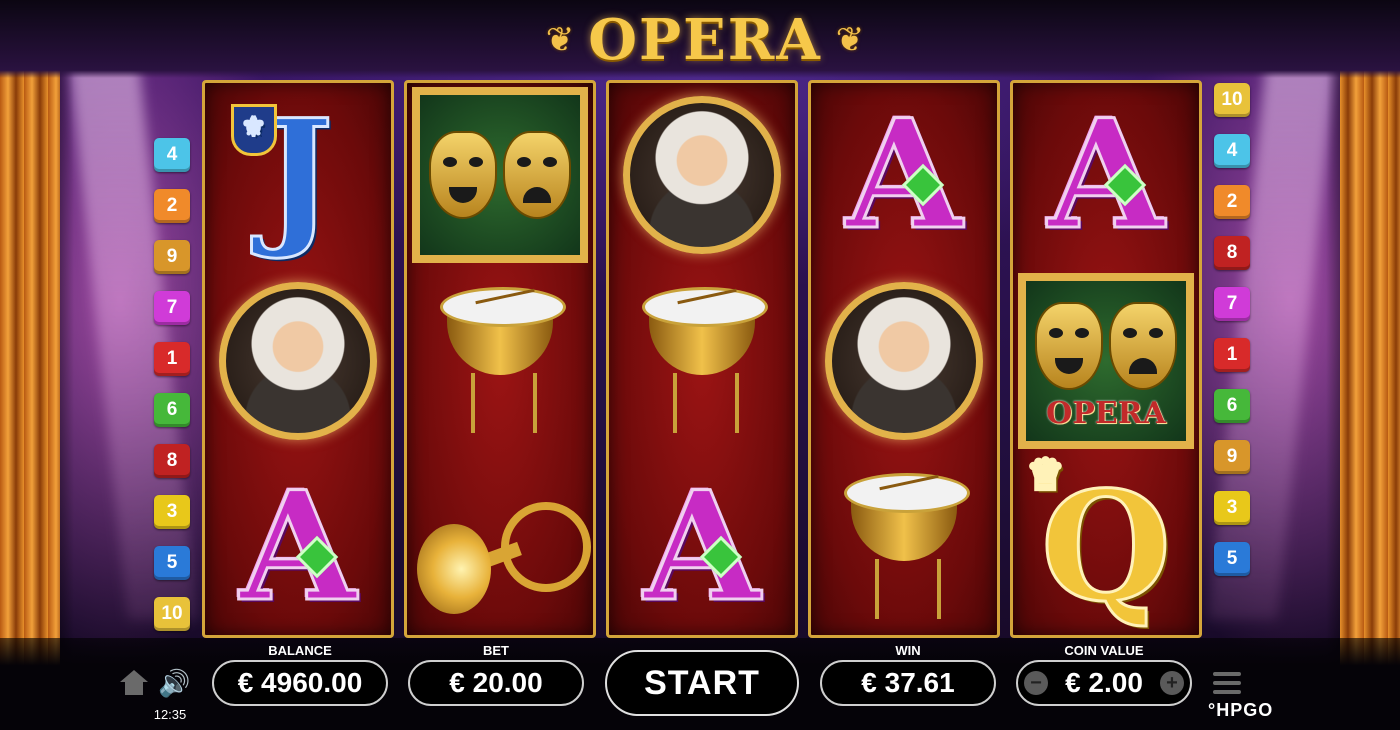  What do you see at coordinates (134, 683) in the screenshot?
I see `home-icon` at bounding box center [134, 683].